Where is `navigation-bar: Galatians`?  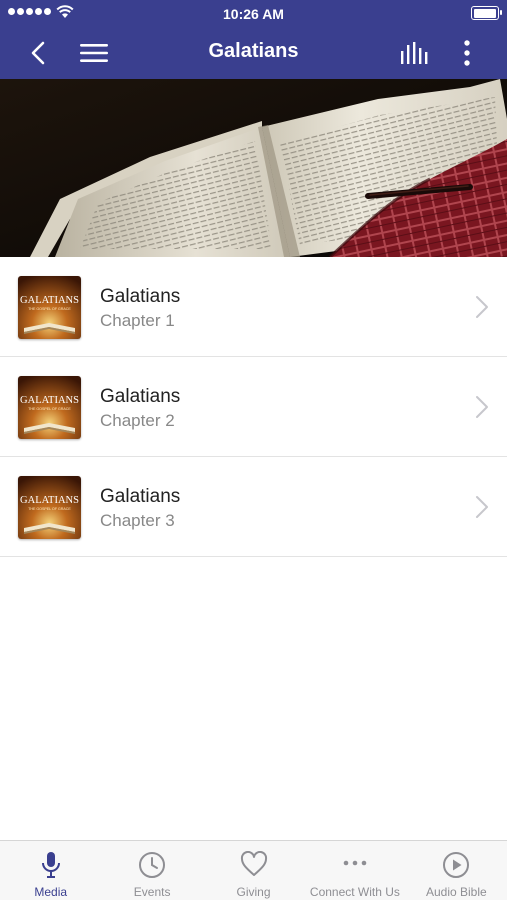 navigation-bar: Galatians is located at coordinates (253, 52).